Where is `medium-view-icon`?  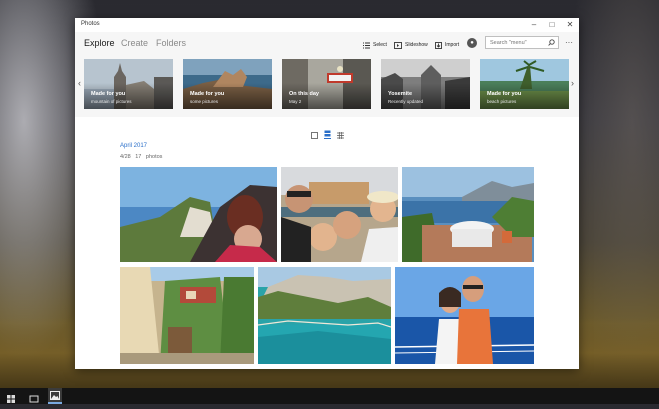 medium-view-icon is located at coordinates (327, 132).